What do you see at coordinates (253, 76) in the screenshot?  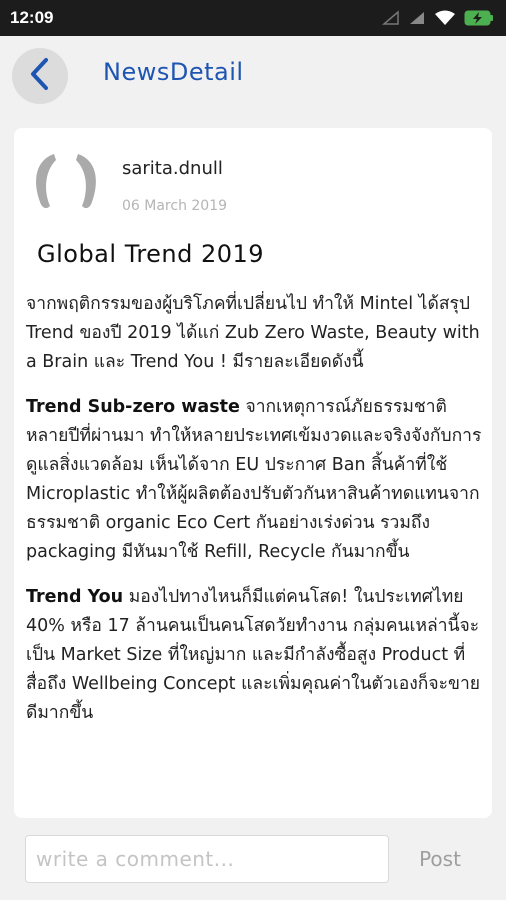 I see `app-header: NewsDetail` at bounding box center [253, 76].